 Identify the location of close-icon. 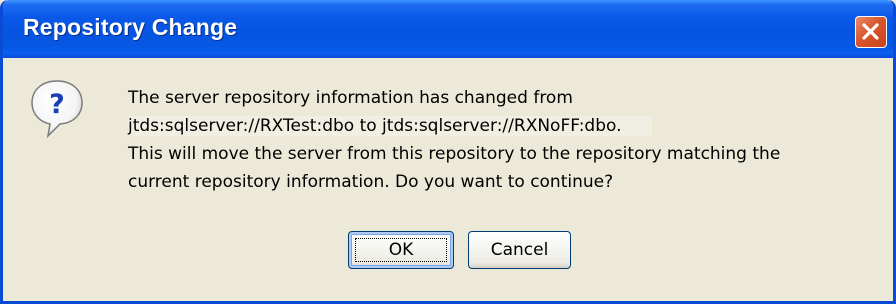
(870, 31).